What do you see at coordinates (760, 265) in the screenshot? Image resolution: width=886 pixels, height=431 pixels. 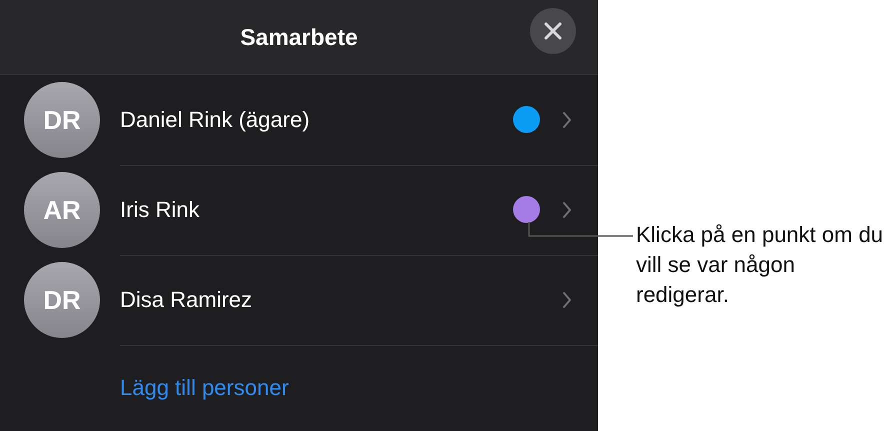 I see `callout-text: Klicka på en punkt om du vill se var någon redigerar.` at bounding box center [760, 265].